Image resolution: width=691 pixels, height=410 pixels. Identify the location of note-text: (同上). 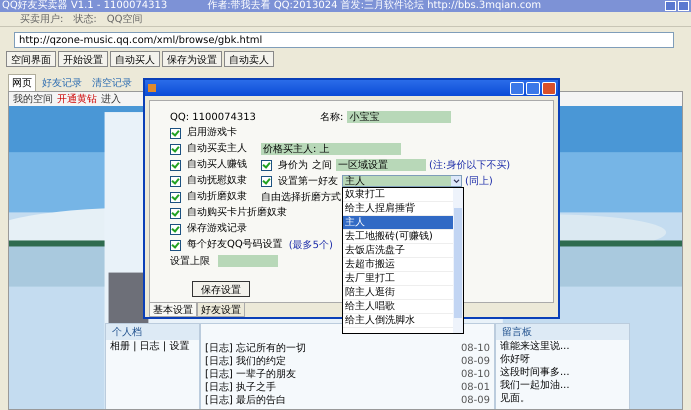
(479, 181).